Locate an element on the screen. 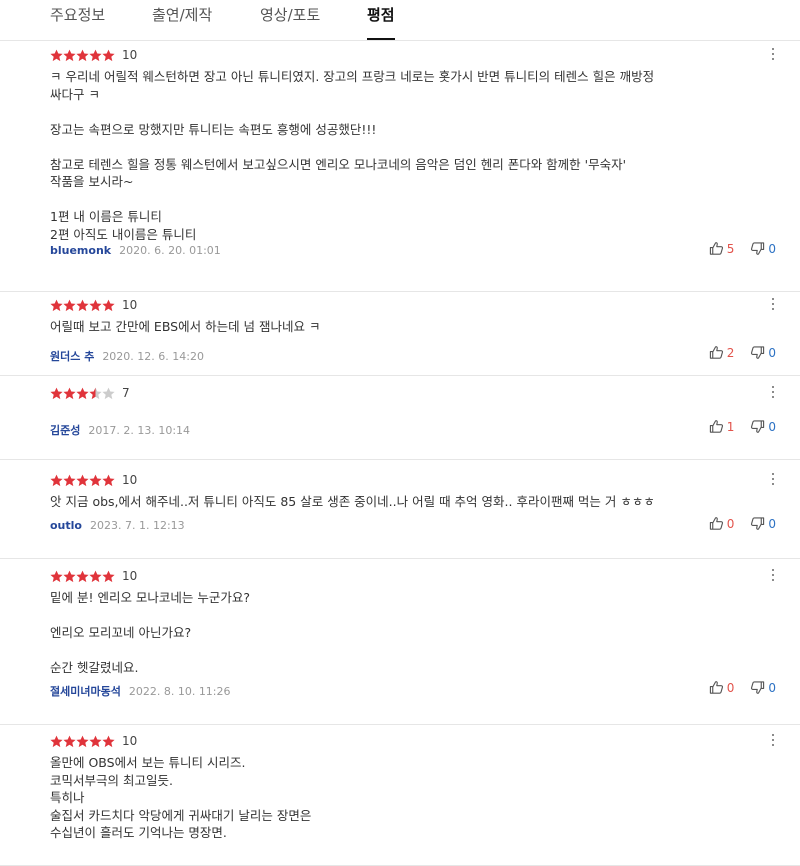  like-button: 5 is located at coordinates (721, 248).